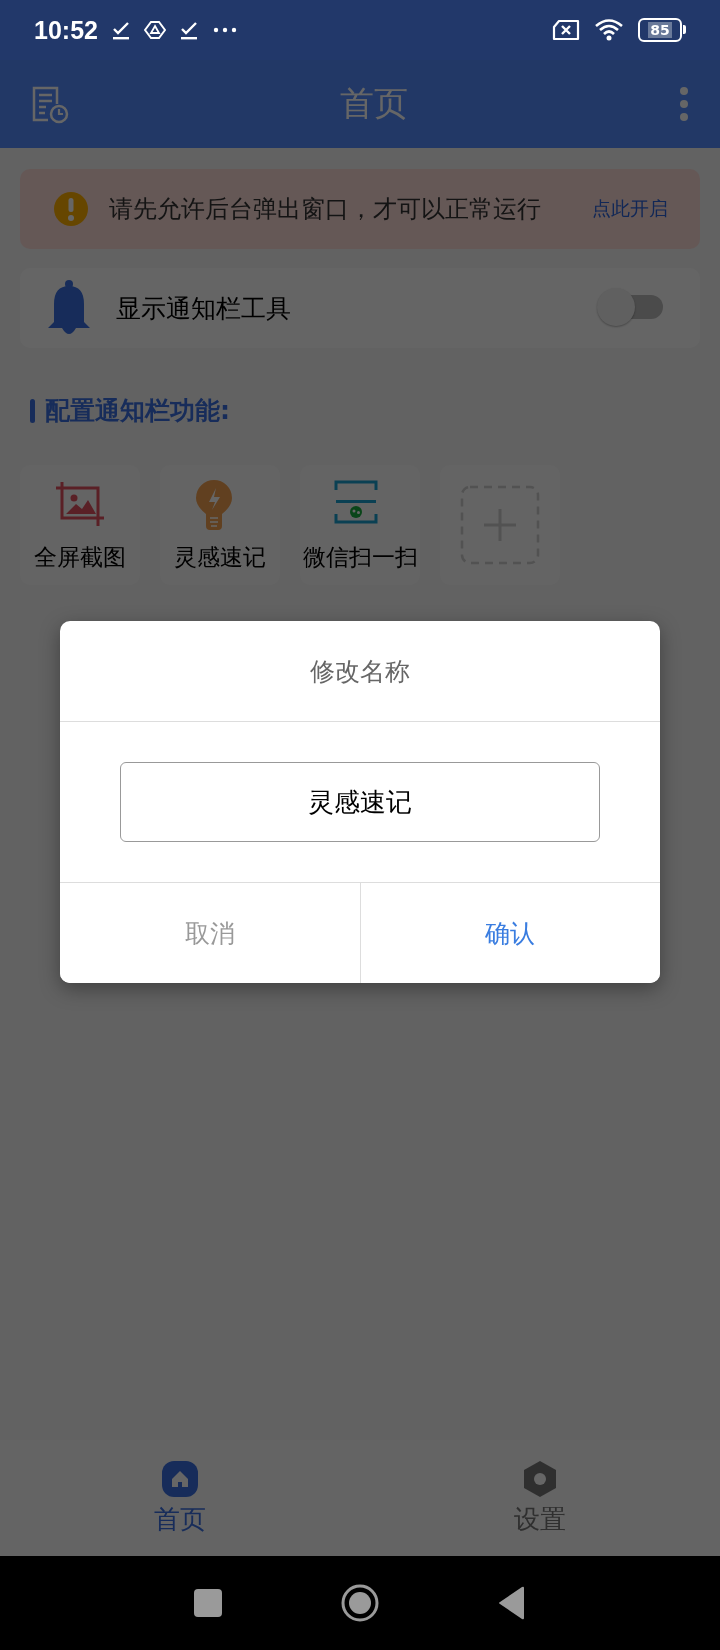 Image resolution: width=720 pixels, height=1650 pixels. I want to click on back-icon, so click(512, 1603).